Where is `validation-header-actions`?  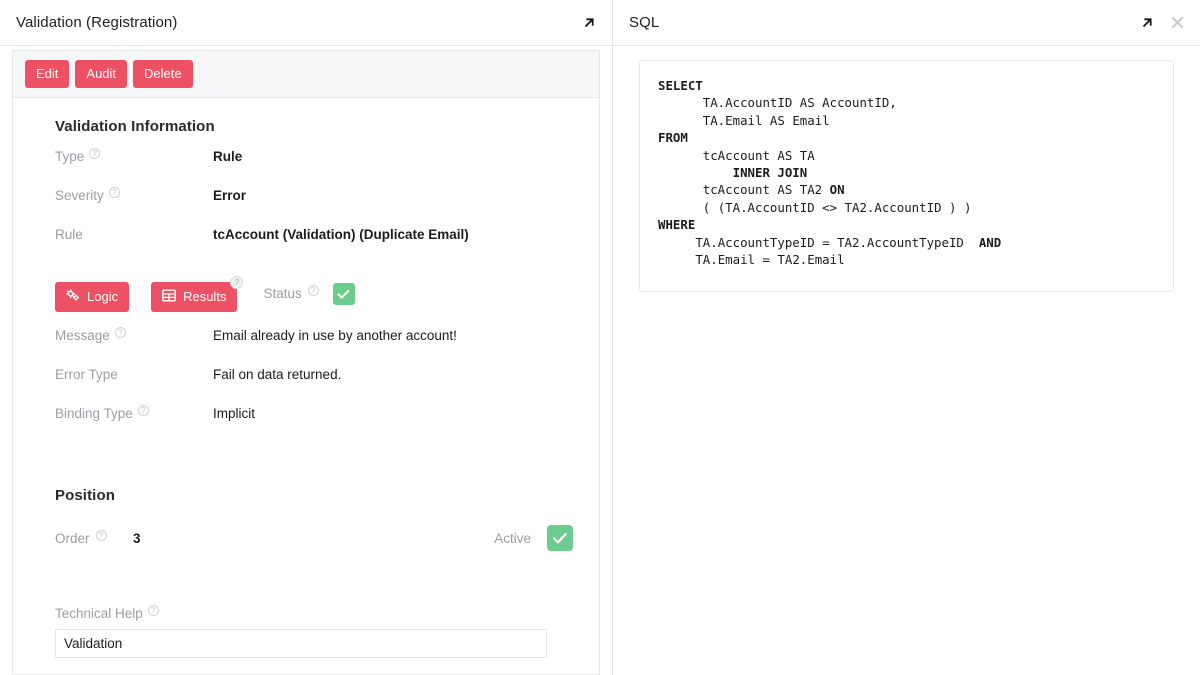 validation-header-actions is located at coordinates (589, 23).